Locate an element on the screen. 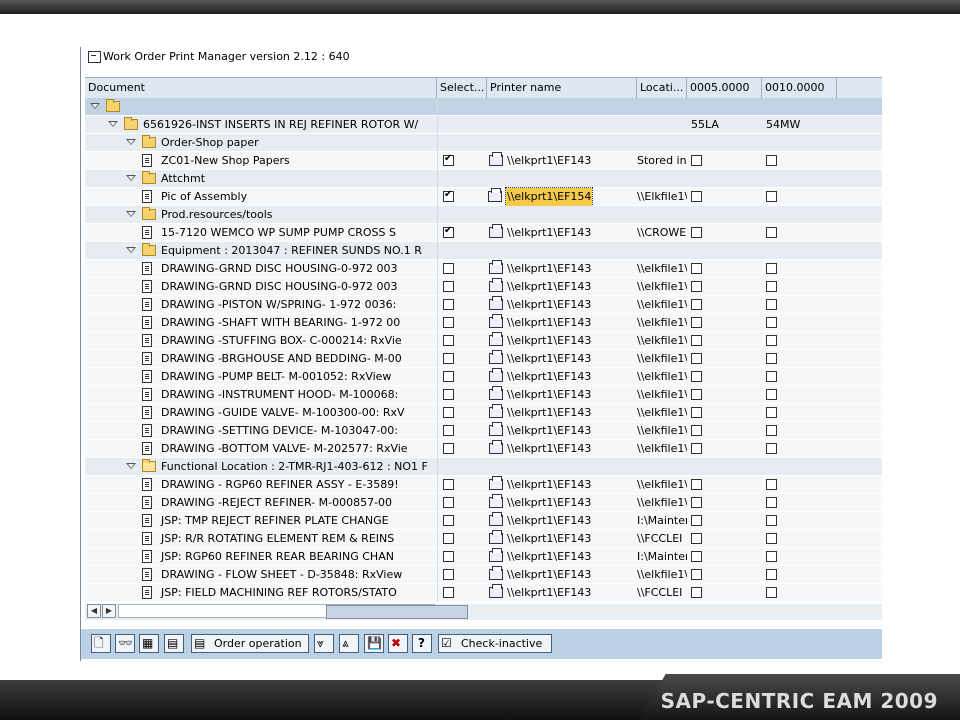 The image size is (960, 720). check-inactive-button: ☑ Check-inactive is located at coordinates (495, 643).